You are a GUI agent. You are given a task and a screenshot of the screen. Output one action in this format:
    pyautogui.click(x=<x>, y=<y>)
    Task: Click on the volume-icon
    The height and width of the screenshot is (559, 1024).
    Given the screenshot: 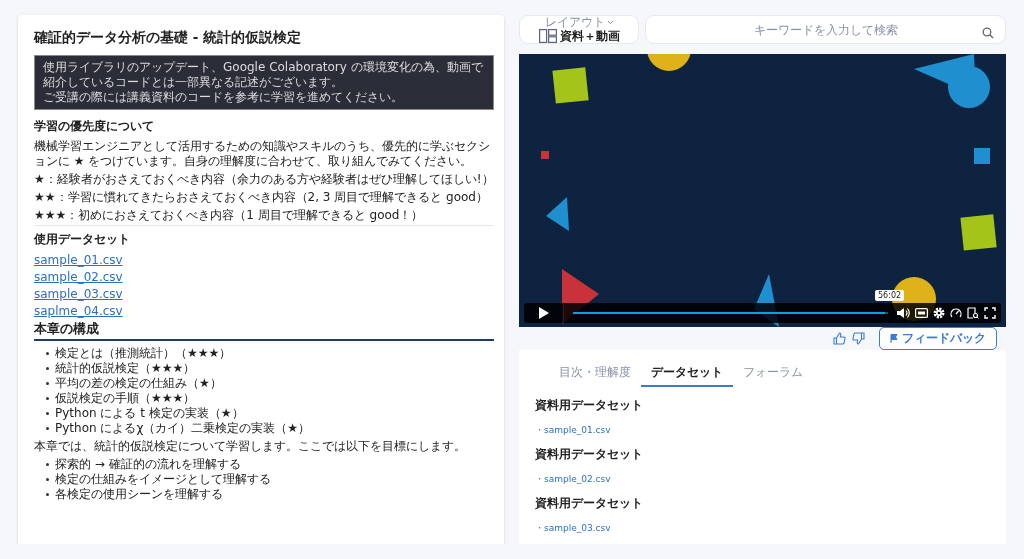 What is the action you would take?
    pyautogui.click(x=903, y=313)
    